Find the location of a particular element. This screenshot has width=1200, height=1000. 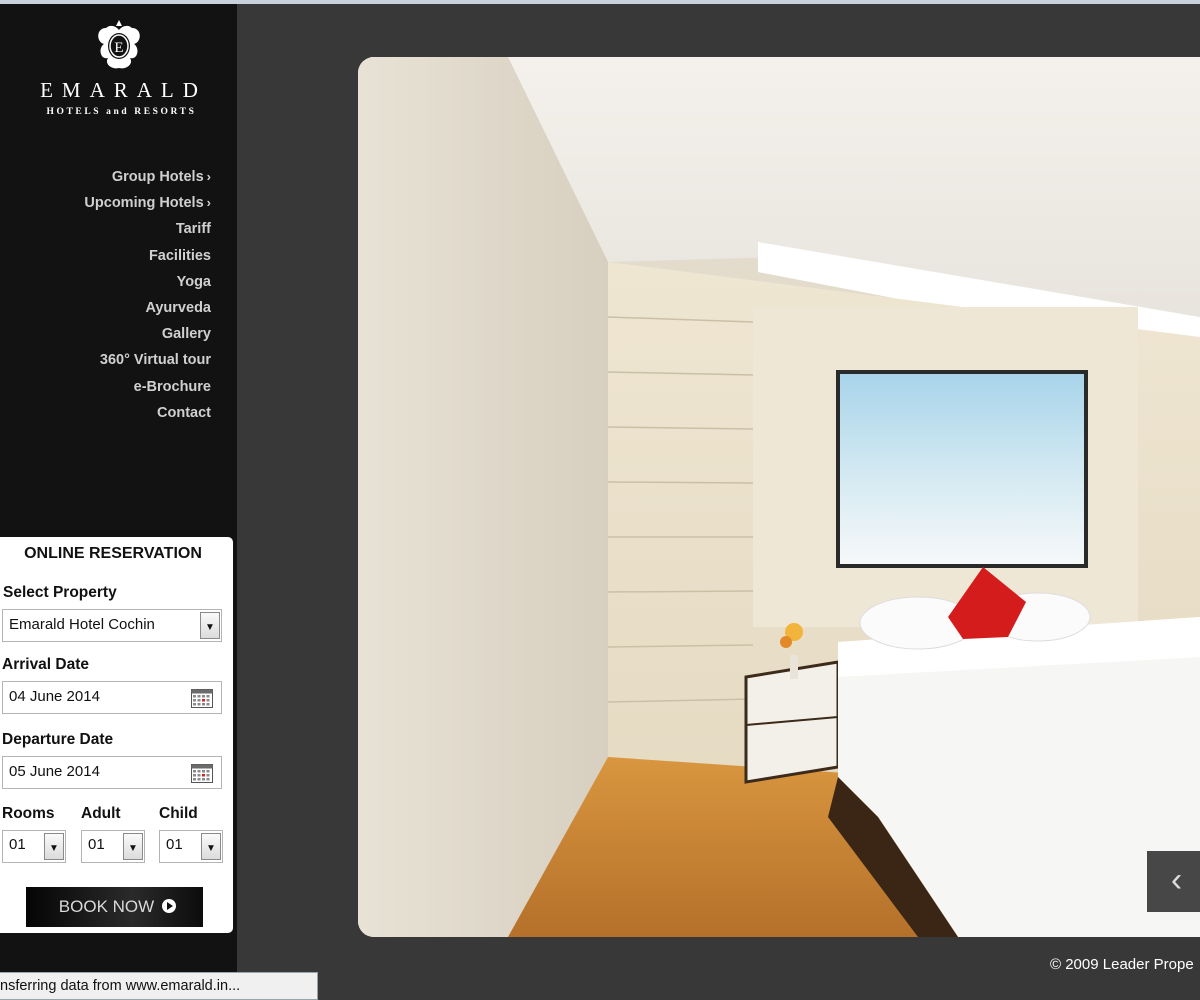

property-value: Emarald Hotel Cochin is located at coordinates (82, 624).